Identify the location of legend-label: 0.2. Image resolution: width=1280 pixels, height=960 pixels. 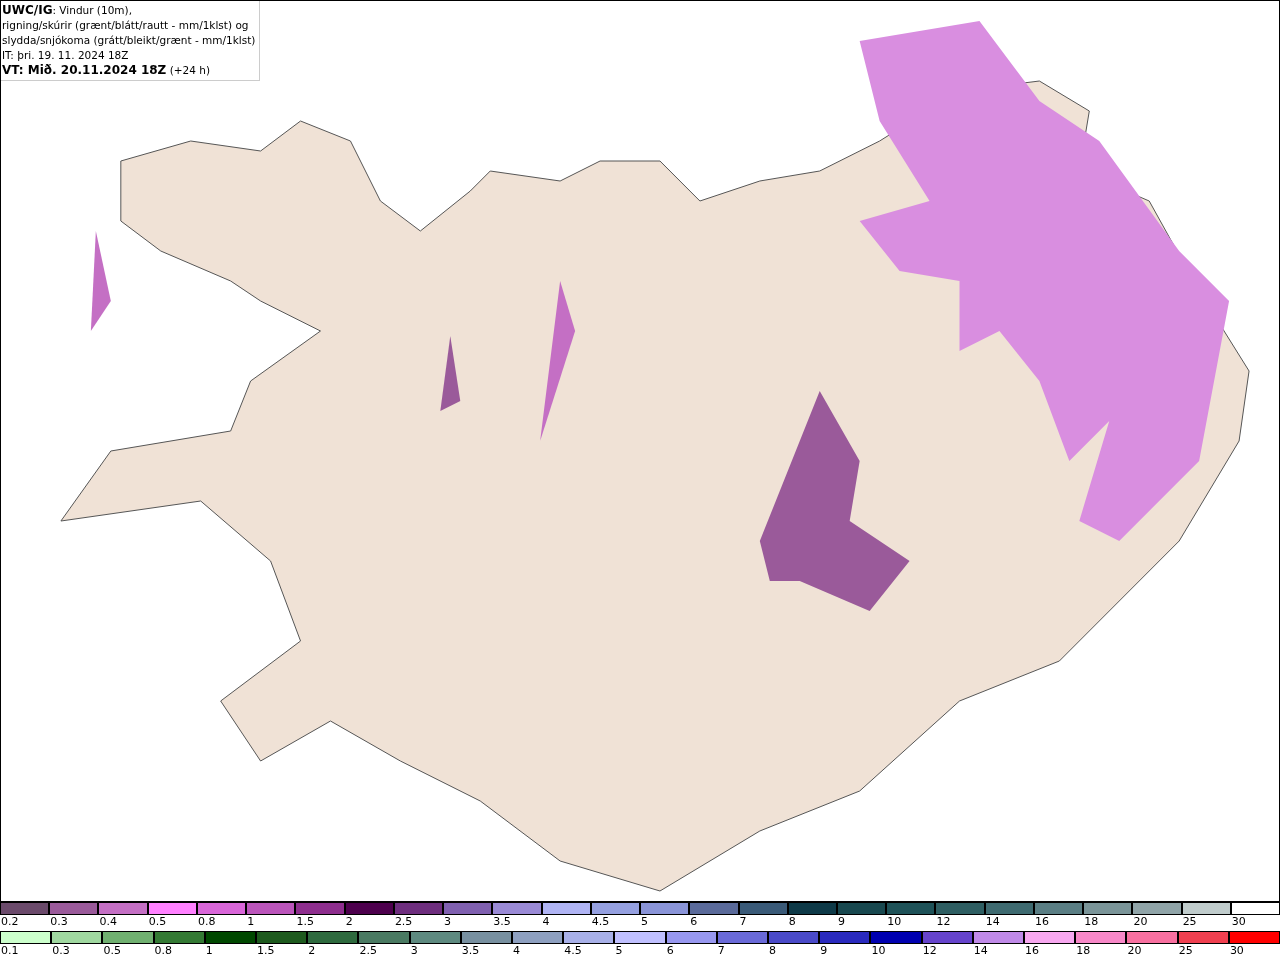
(9, 922).